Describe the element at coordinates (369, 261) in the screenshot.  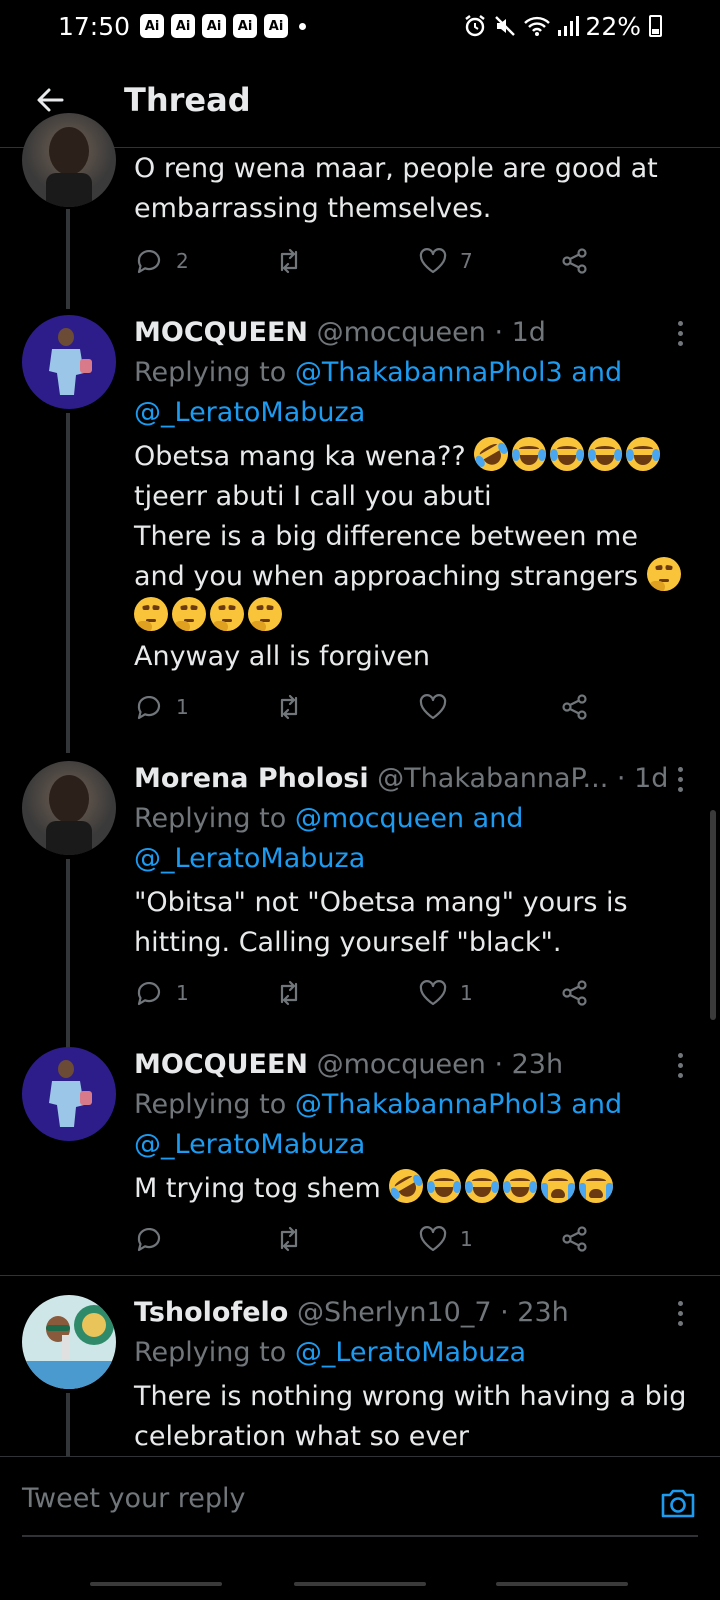
I see `tweet-actions: 2 7` at that location.